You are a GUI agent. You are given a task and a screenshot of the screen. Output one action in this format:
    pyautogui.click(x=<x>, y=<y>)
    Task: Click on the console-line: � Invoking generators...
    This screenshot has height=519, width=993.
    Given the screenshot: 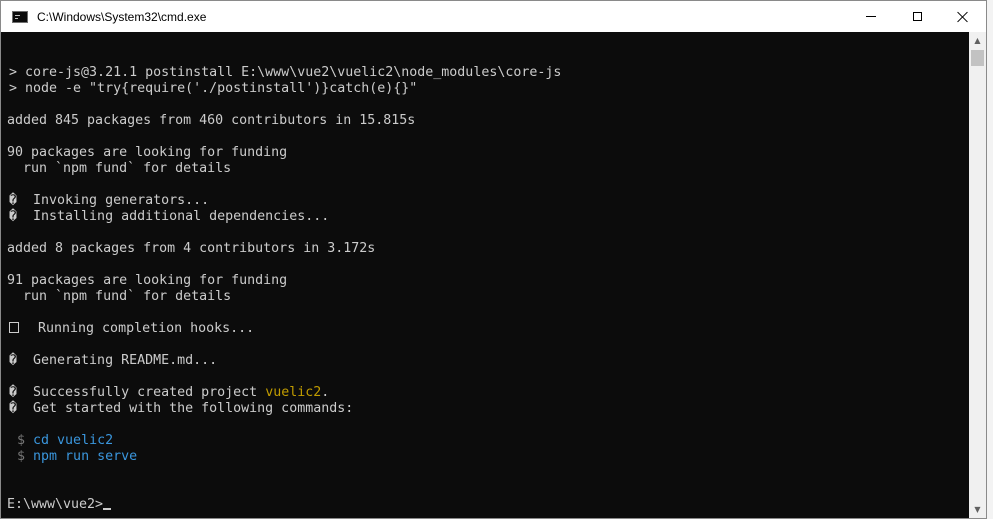 What is the action you would take?
    pyautogui.click(x=109, y=200)
    